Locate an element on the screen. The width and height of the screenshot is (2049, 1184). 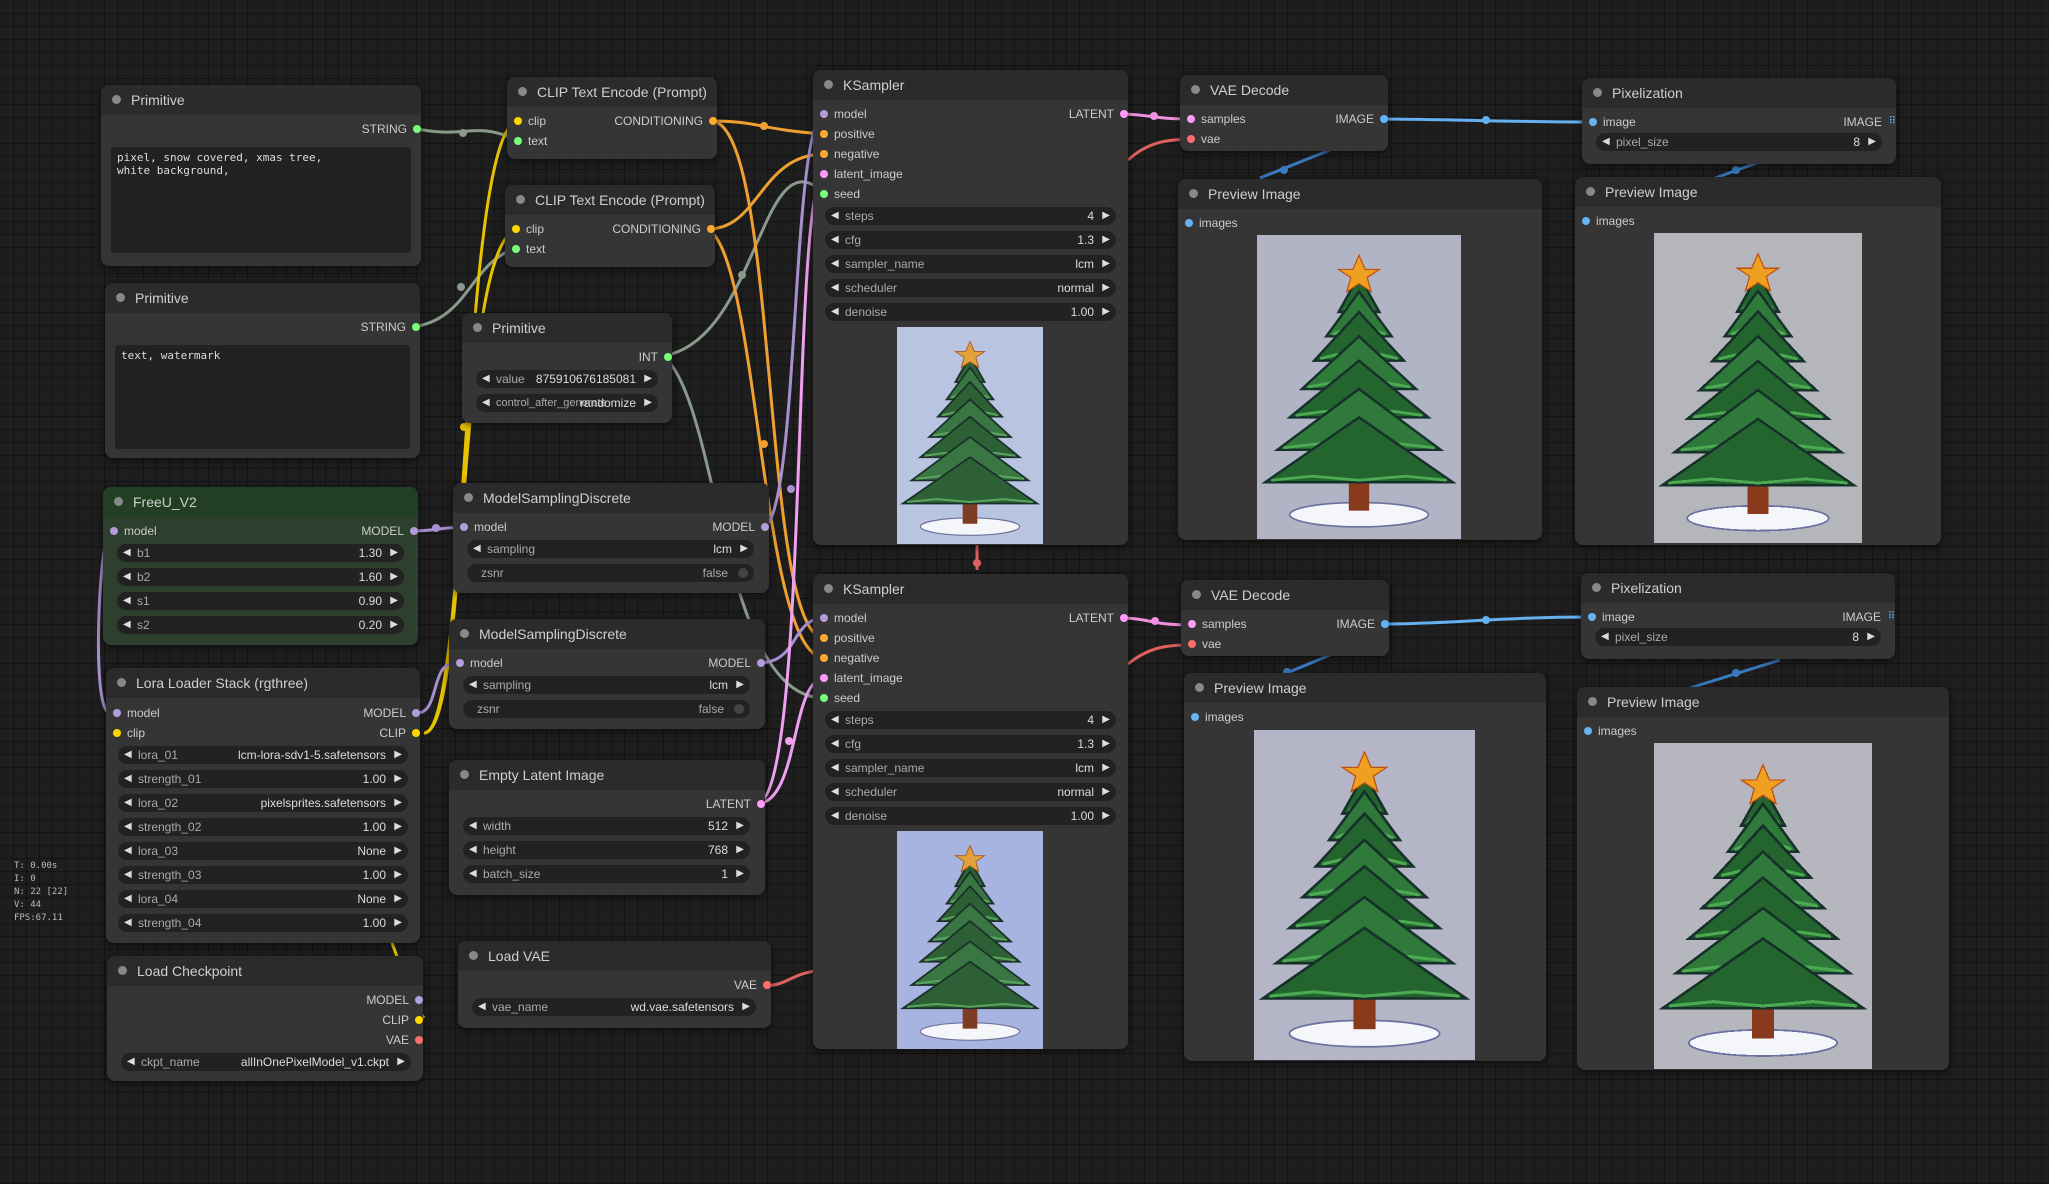
steps-widget: ◀ steps 4 ▶ is located at coordinates (970, 216).